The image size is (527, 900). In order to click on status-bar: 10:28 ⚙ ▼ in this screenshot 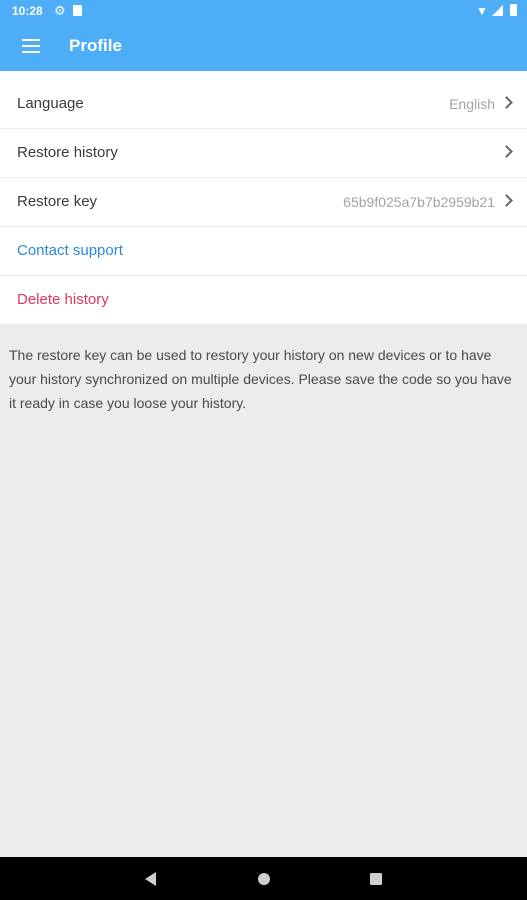, I will do `click(263, 11)`.